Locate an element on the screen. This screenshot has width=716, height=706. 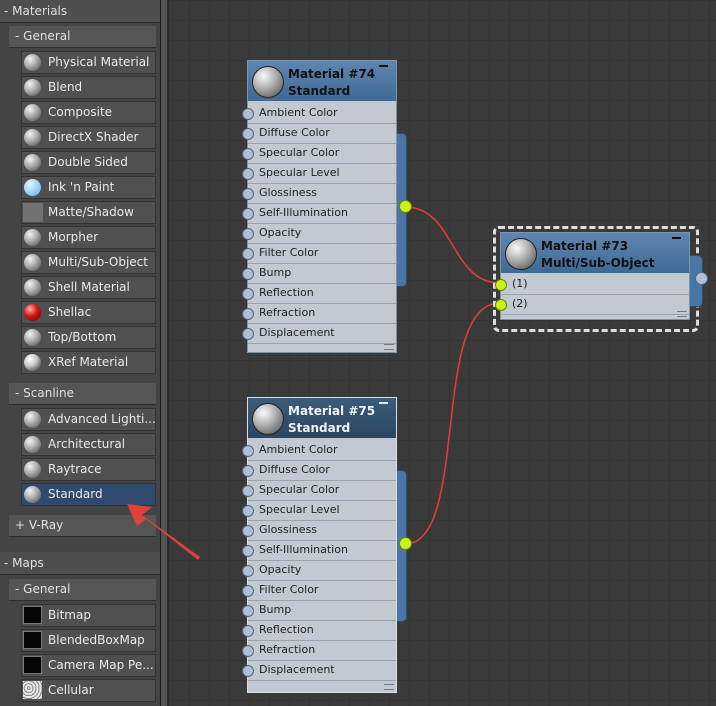
wire-mat74-to-slot1 is located at coordinates (452, 245).